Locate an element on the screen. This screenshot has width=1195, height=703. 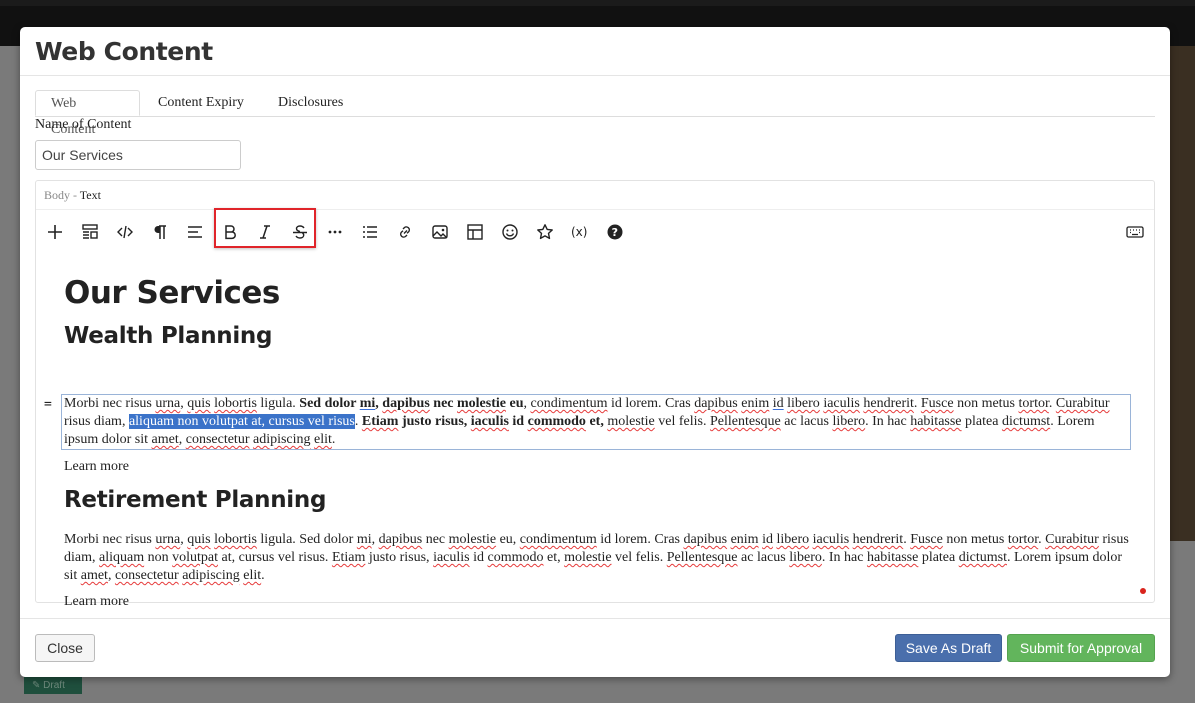
image-icon is located at coordinates (440, 232).